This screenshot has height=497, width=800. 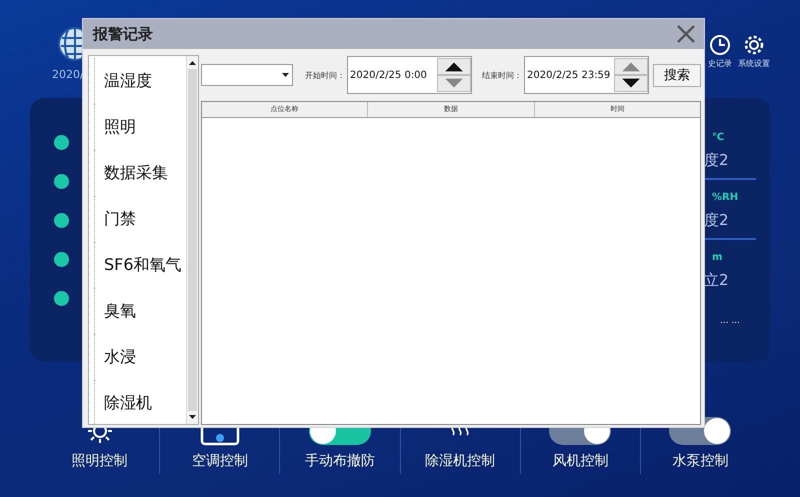 What do you see at coordinates (136, 173) in the screenshot?
I see `category-item: 数据采集` at bounding box center [136, 173].